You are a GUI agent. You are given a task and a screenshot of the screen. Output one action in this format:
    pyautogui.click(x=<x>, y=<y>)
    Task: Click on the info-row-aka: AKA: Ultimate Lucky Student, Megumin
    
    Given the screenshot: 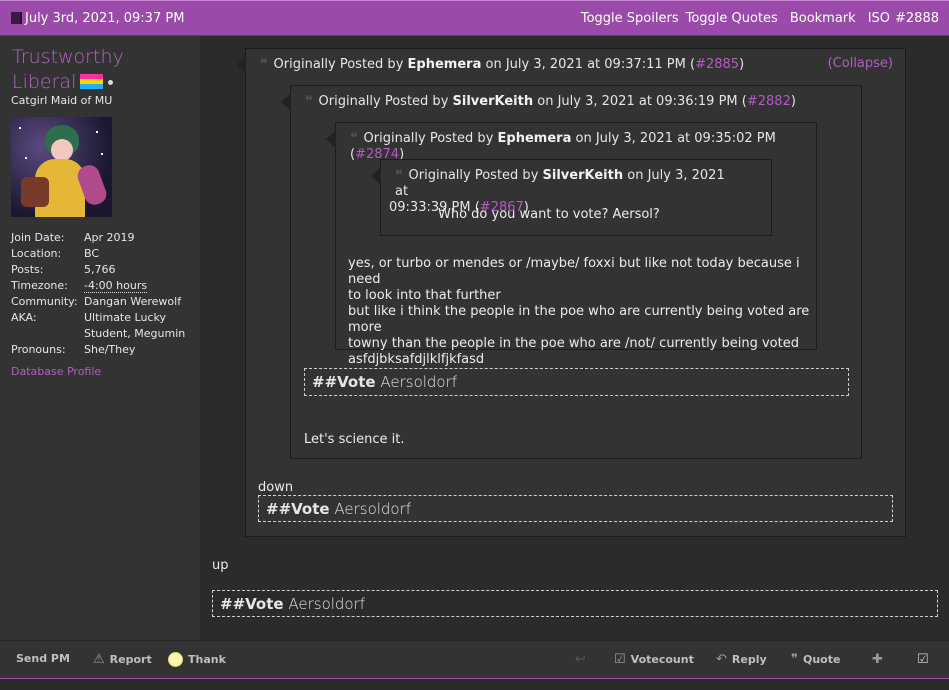 What is the action you would take?
    pyautogui.click(x=98, y=325)
    